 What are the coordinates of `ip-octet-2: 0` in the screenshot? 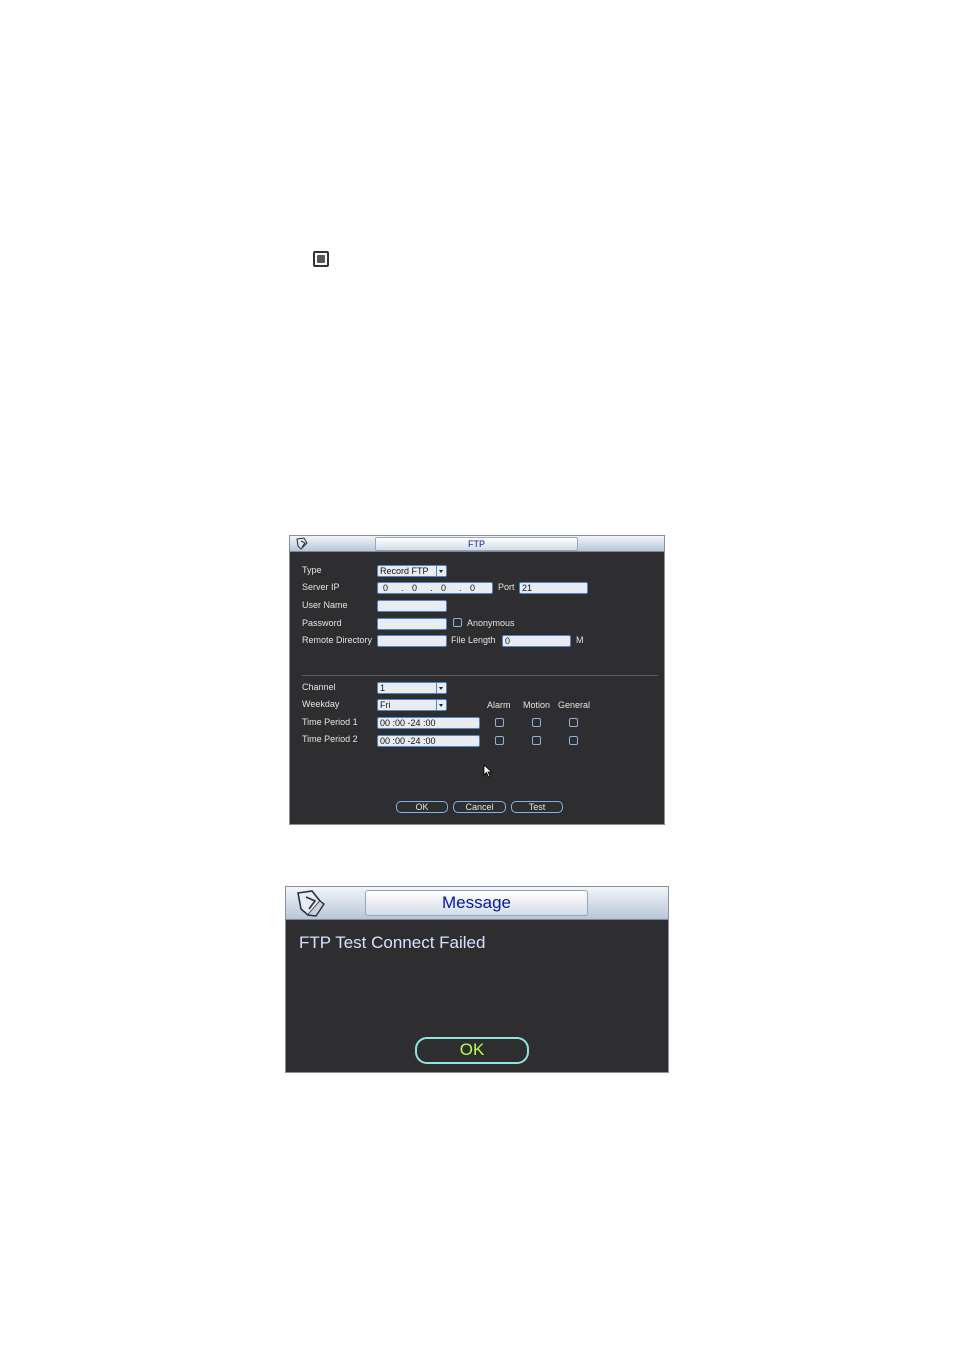 It's located at (414, 588).